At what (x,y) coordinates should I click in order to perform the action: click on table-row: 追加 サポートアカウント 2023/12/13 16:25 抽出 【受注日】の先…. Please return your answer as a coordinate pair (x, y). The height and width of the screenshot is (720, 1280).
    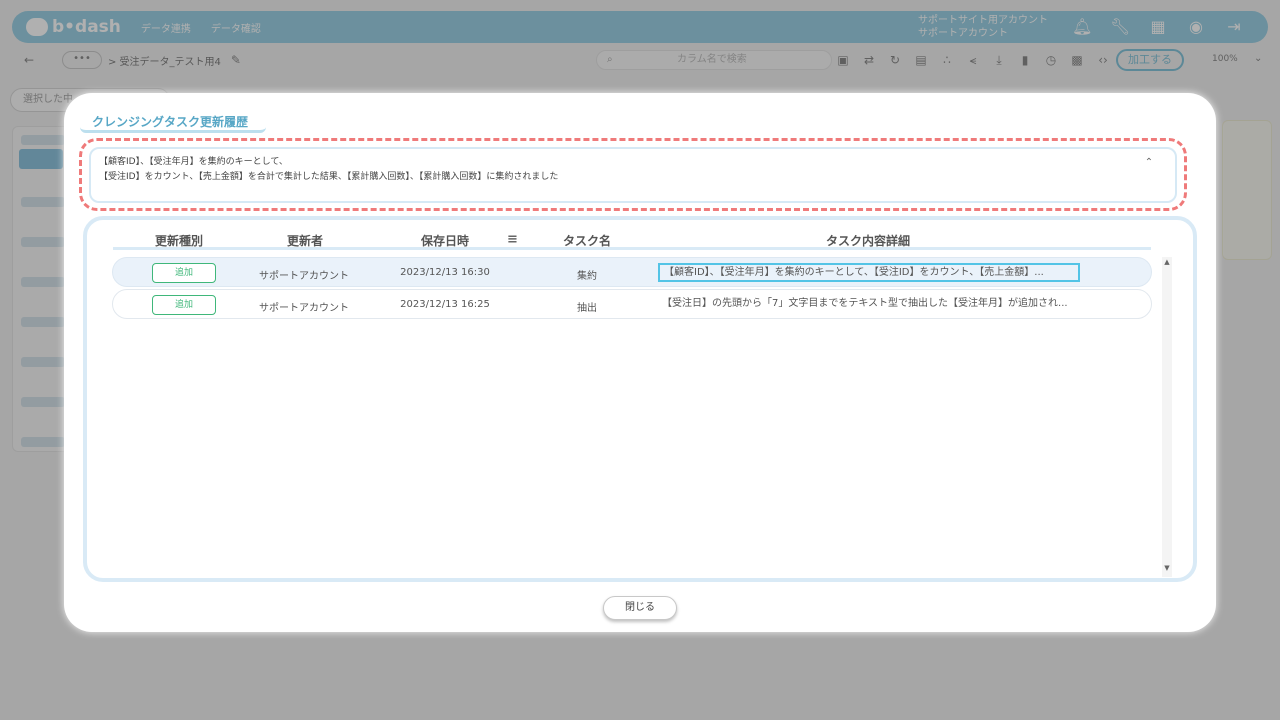
    Looking at the image, I should click on (632, 304).